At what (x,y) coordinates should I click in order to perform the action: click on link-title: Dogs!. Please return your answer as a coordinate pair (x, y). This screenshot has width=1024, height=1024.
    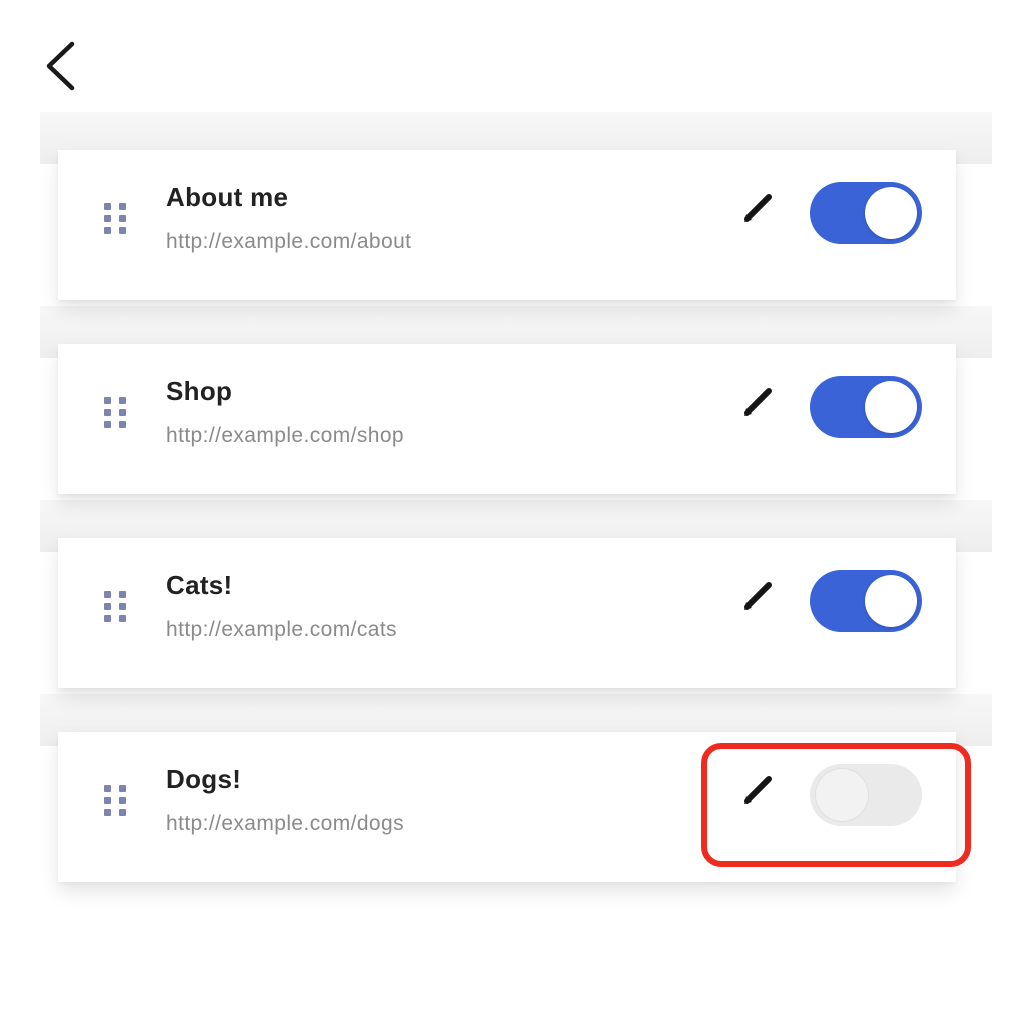
    Looking at the image, I should click on (204, 779).